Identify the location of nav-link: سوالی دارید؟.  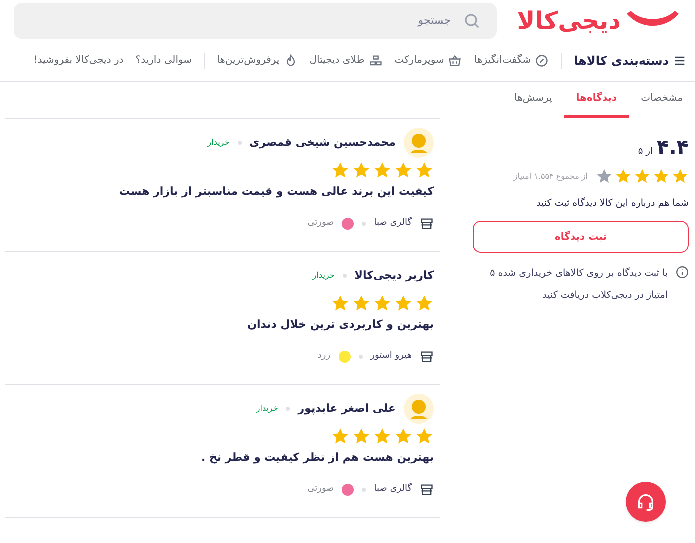
(164, 60).